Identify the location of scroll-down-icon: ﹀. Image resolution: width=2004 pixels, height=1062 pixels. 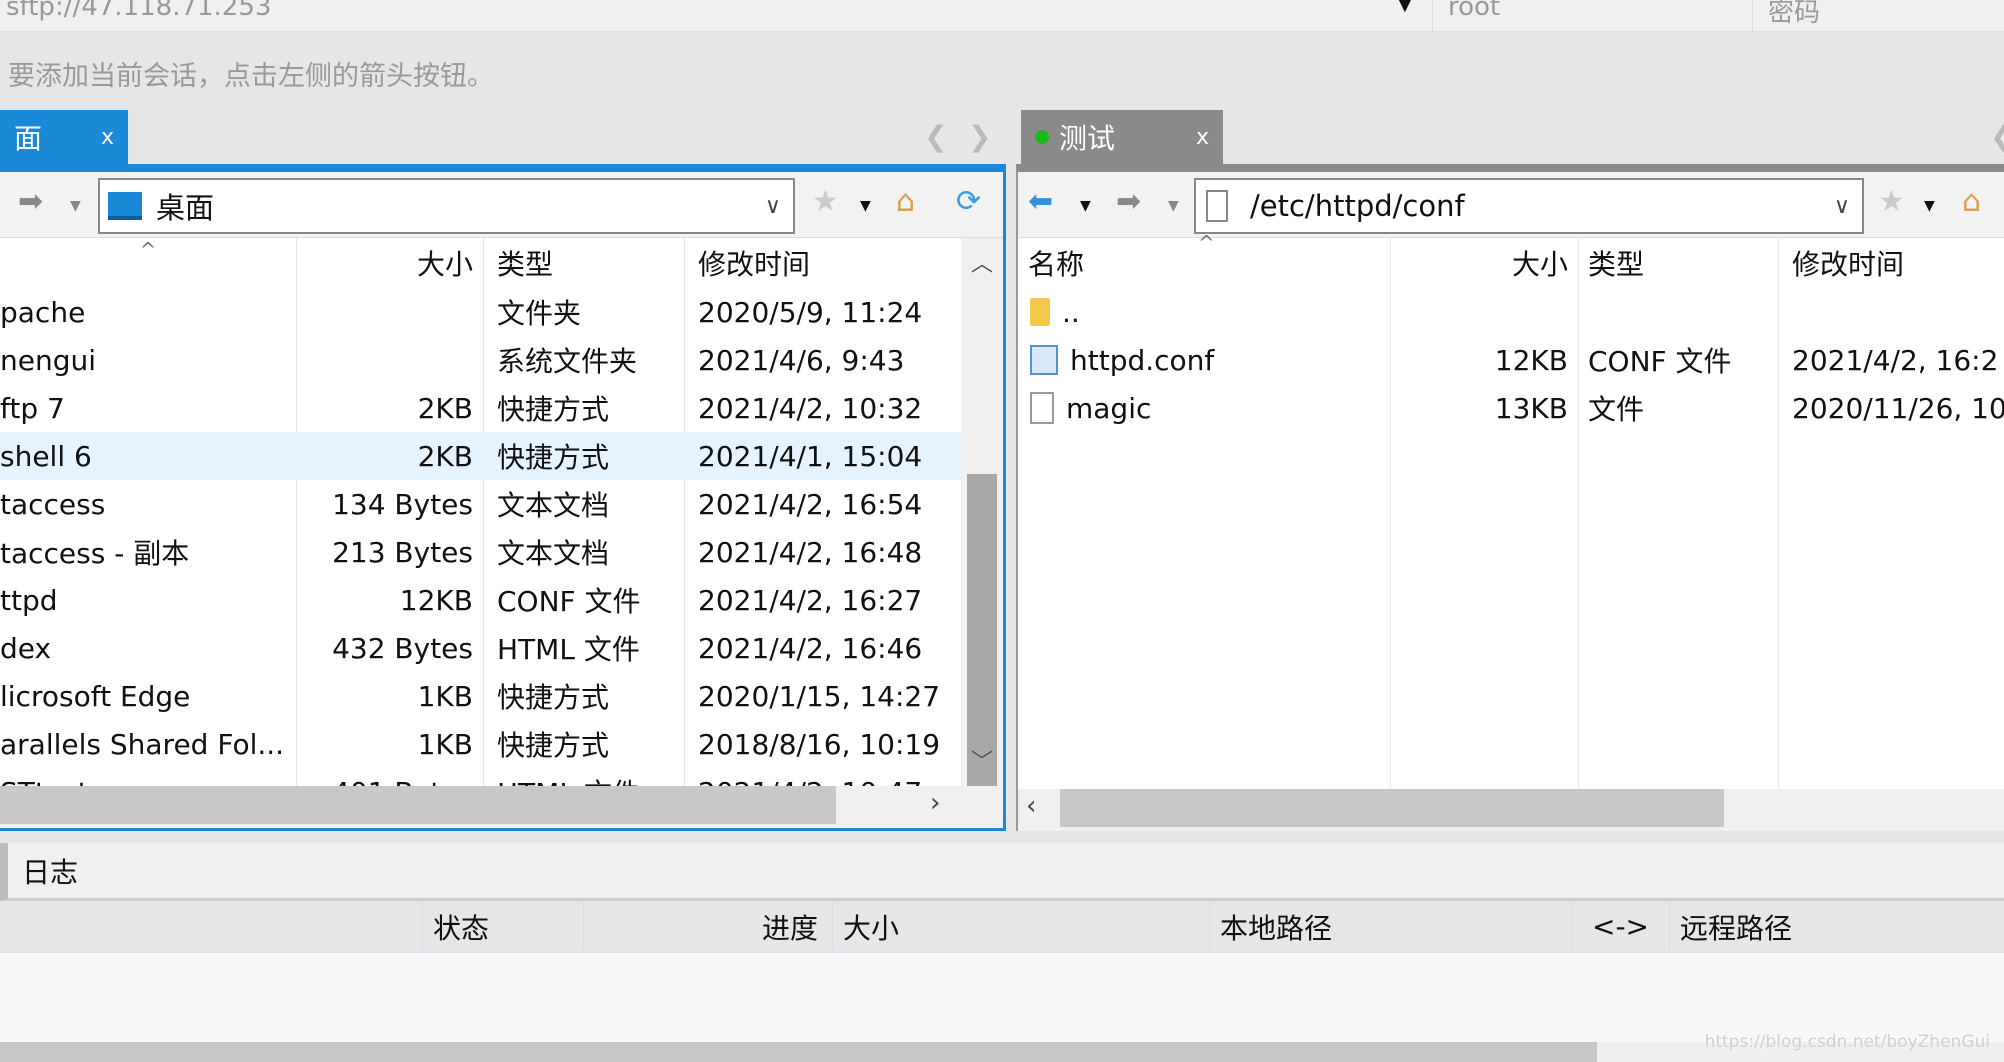
(982, 760).